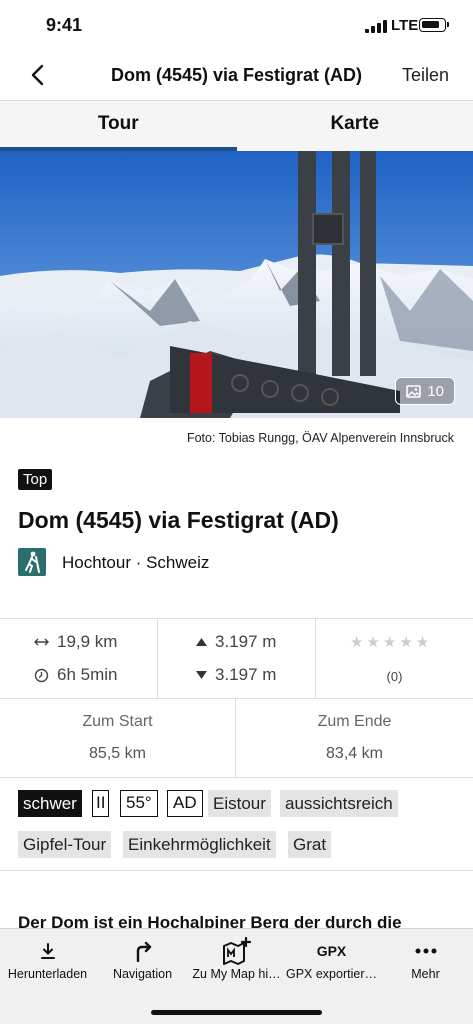 This screenshot has height=1024, width=473. What do you see at coordinates (65, 844) in the screenshot?
I see `tag-gipfel-tour: Gipfel-Tour` at bounding box center [65, 844].